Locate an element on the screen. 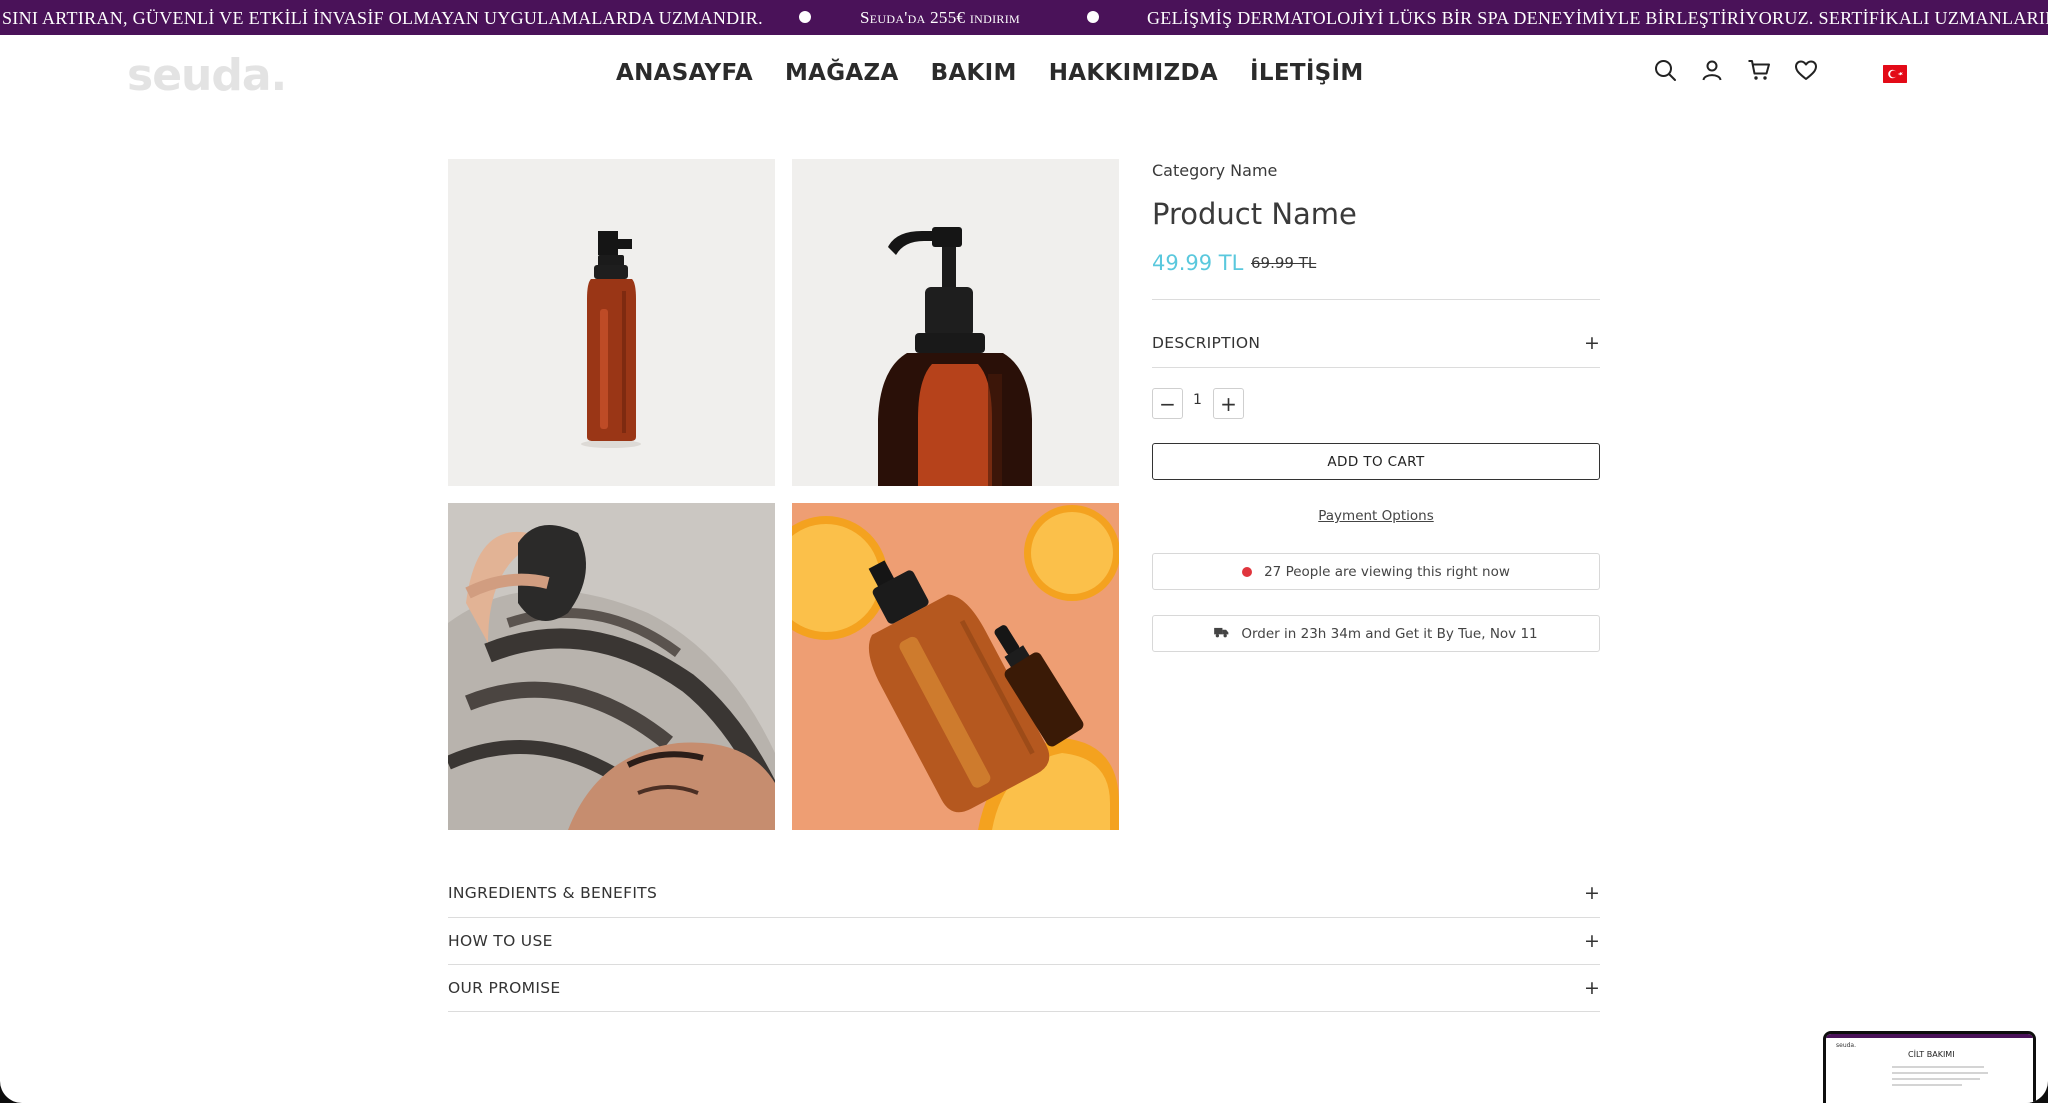 This screenshot has height=1103, width=2048. site-logo: seuda. is located at coordinates (207, 75).